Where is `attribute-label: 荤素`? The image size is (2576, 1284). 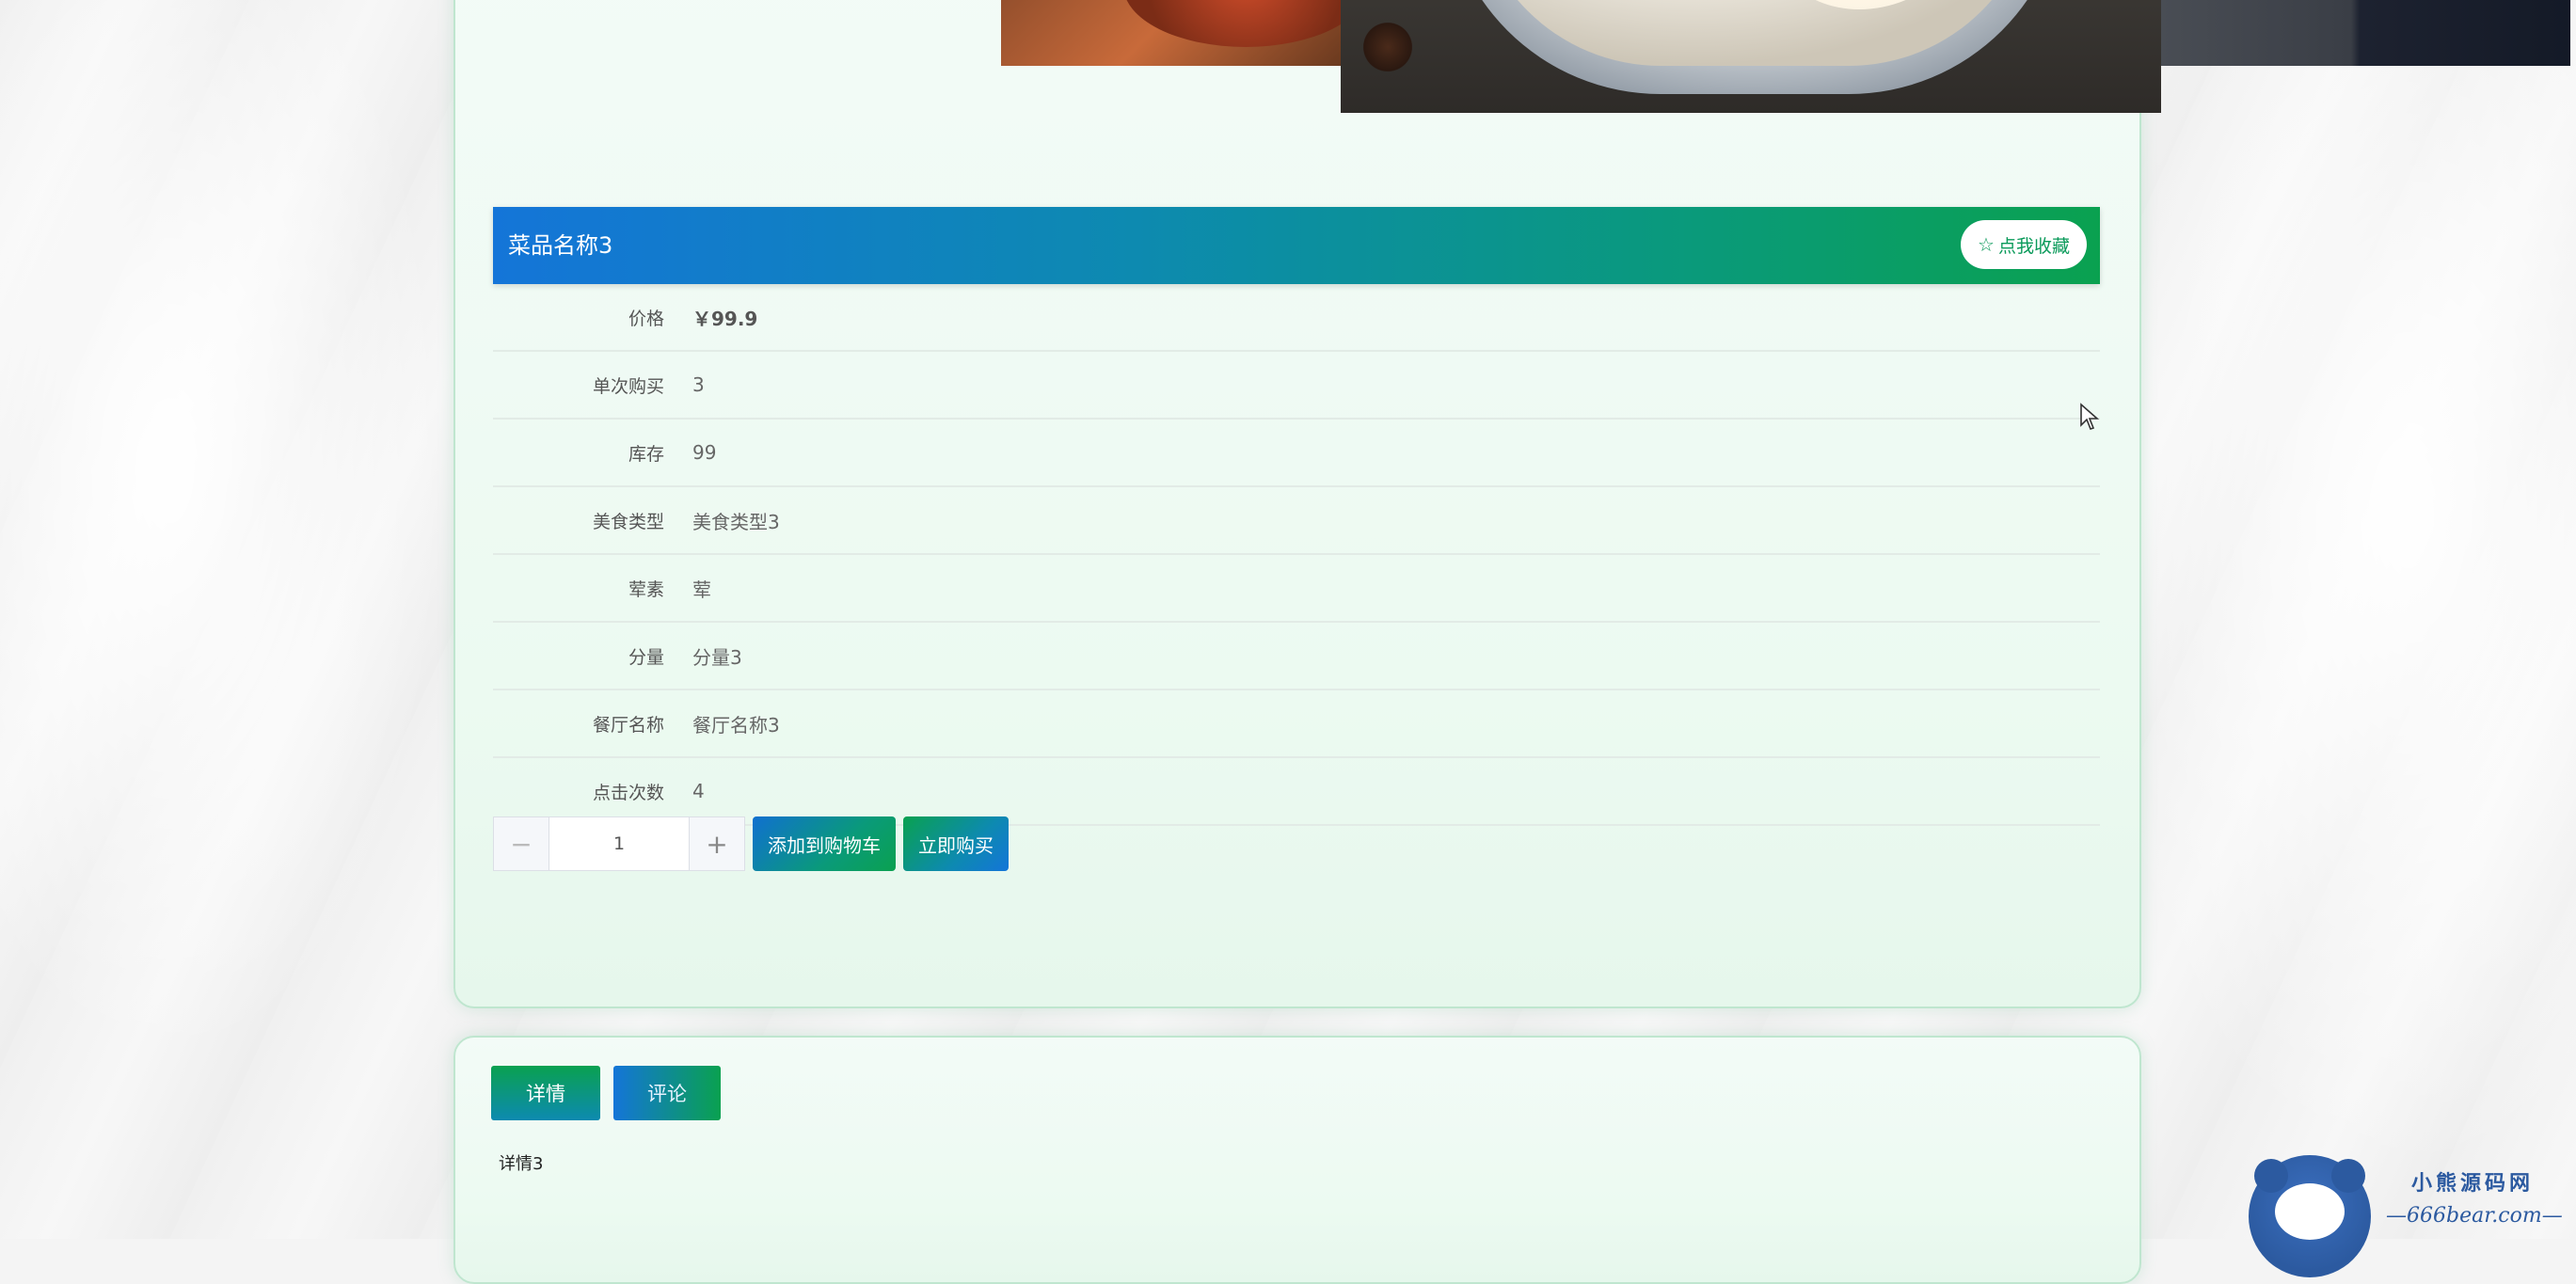 attribute-label: 荤素 is located at coordinates (646, 589).